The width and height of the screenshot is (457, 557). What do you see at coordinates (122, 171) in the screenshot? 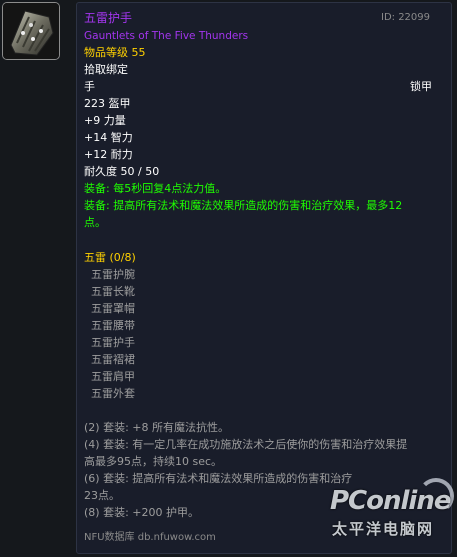
I see `durability: 耐久度 50 / 50` at bounding box center [122, 171].